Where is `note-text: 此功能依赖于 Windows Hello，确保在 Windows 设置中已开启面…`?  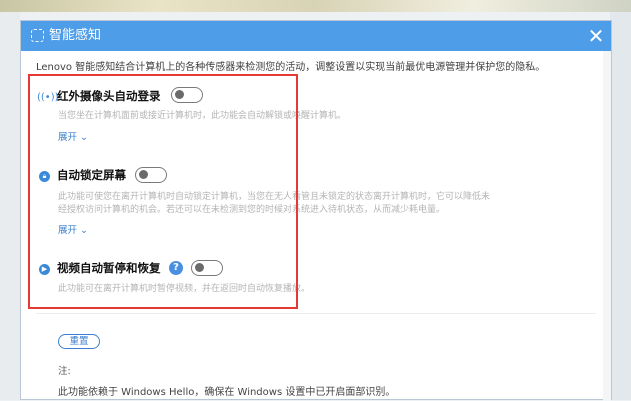 note-text: 此功能依赖于 Windows Hello，确保在 Windows 设置中已开启面… is located at coordinates (227, 392).